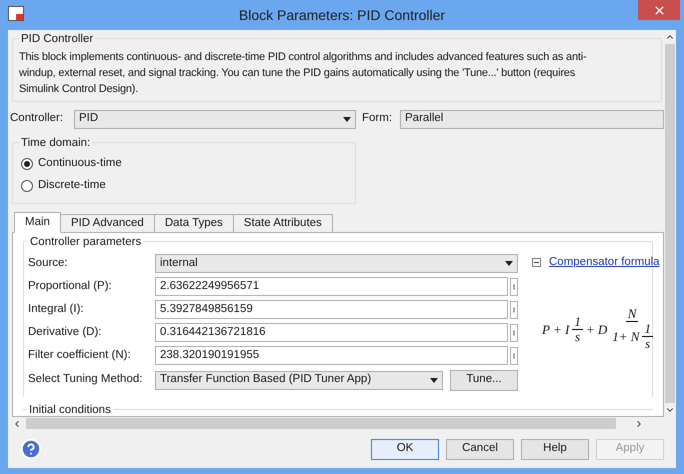 This screenshot has height=474, width=684. What do you see at coordinates (282, 223) in the screenshot?
I see `tab: State Attributes` at bounding box center [282, 223].